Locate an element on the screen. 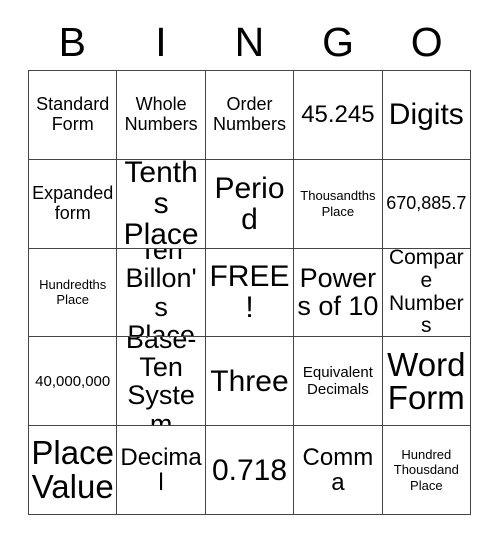 This screenshot has width=500, height=544. bingo-cell: Tenths Place is located at coordinates (161, 204).